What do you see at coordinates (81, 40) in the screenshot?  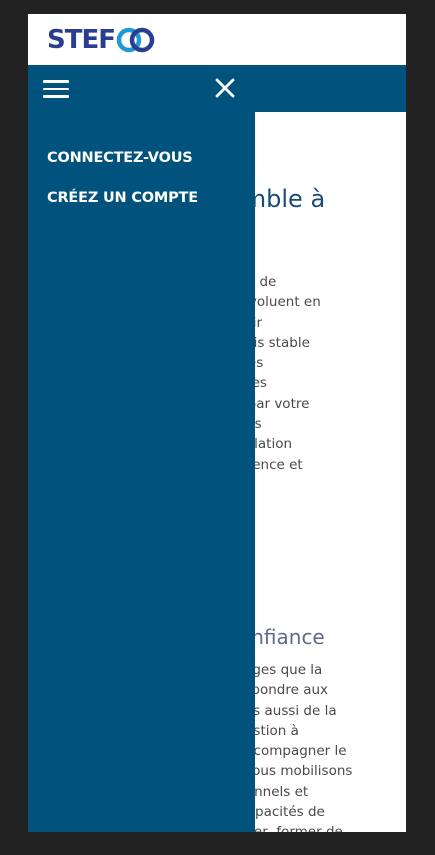 I see `logo-wordmark: STEF` at bounding box center [81, 40].